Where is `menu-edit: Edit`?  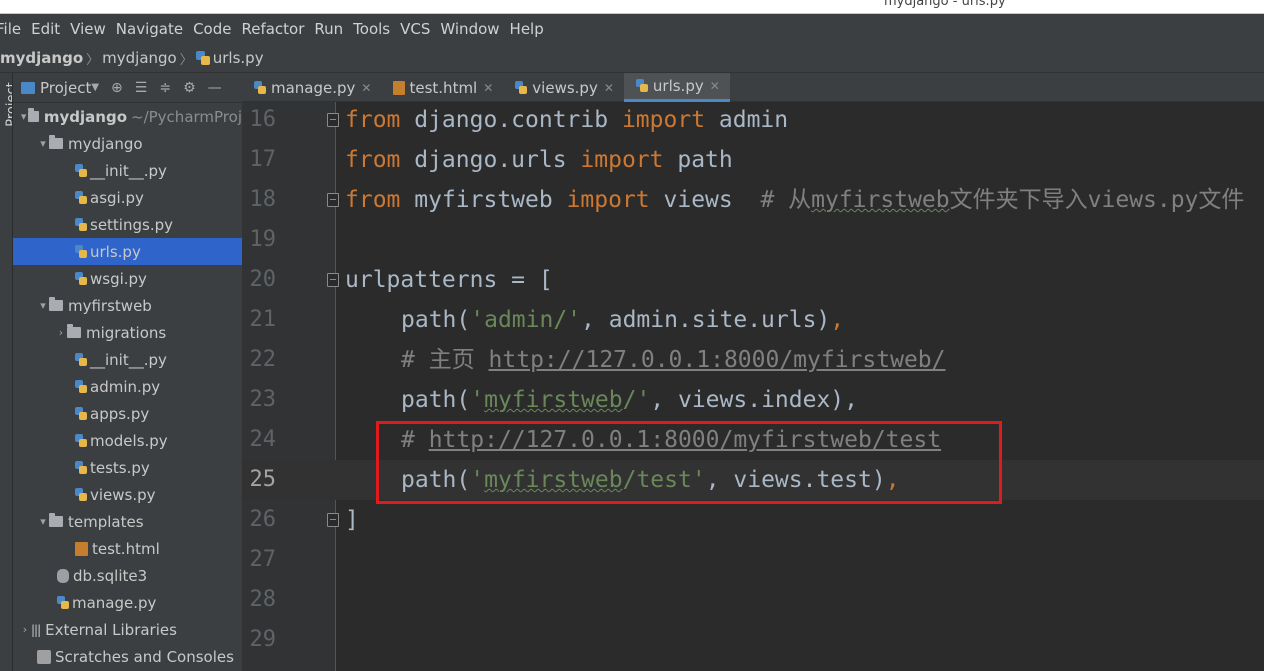 menu-edit: Edit is located at coordinates (45, 29).